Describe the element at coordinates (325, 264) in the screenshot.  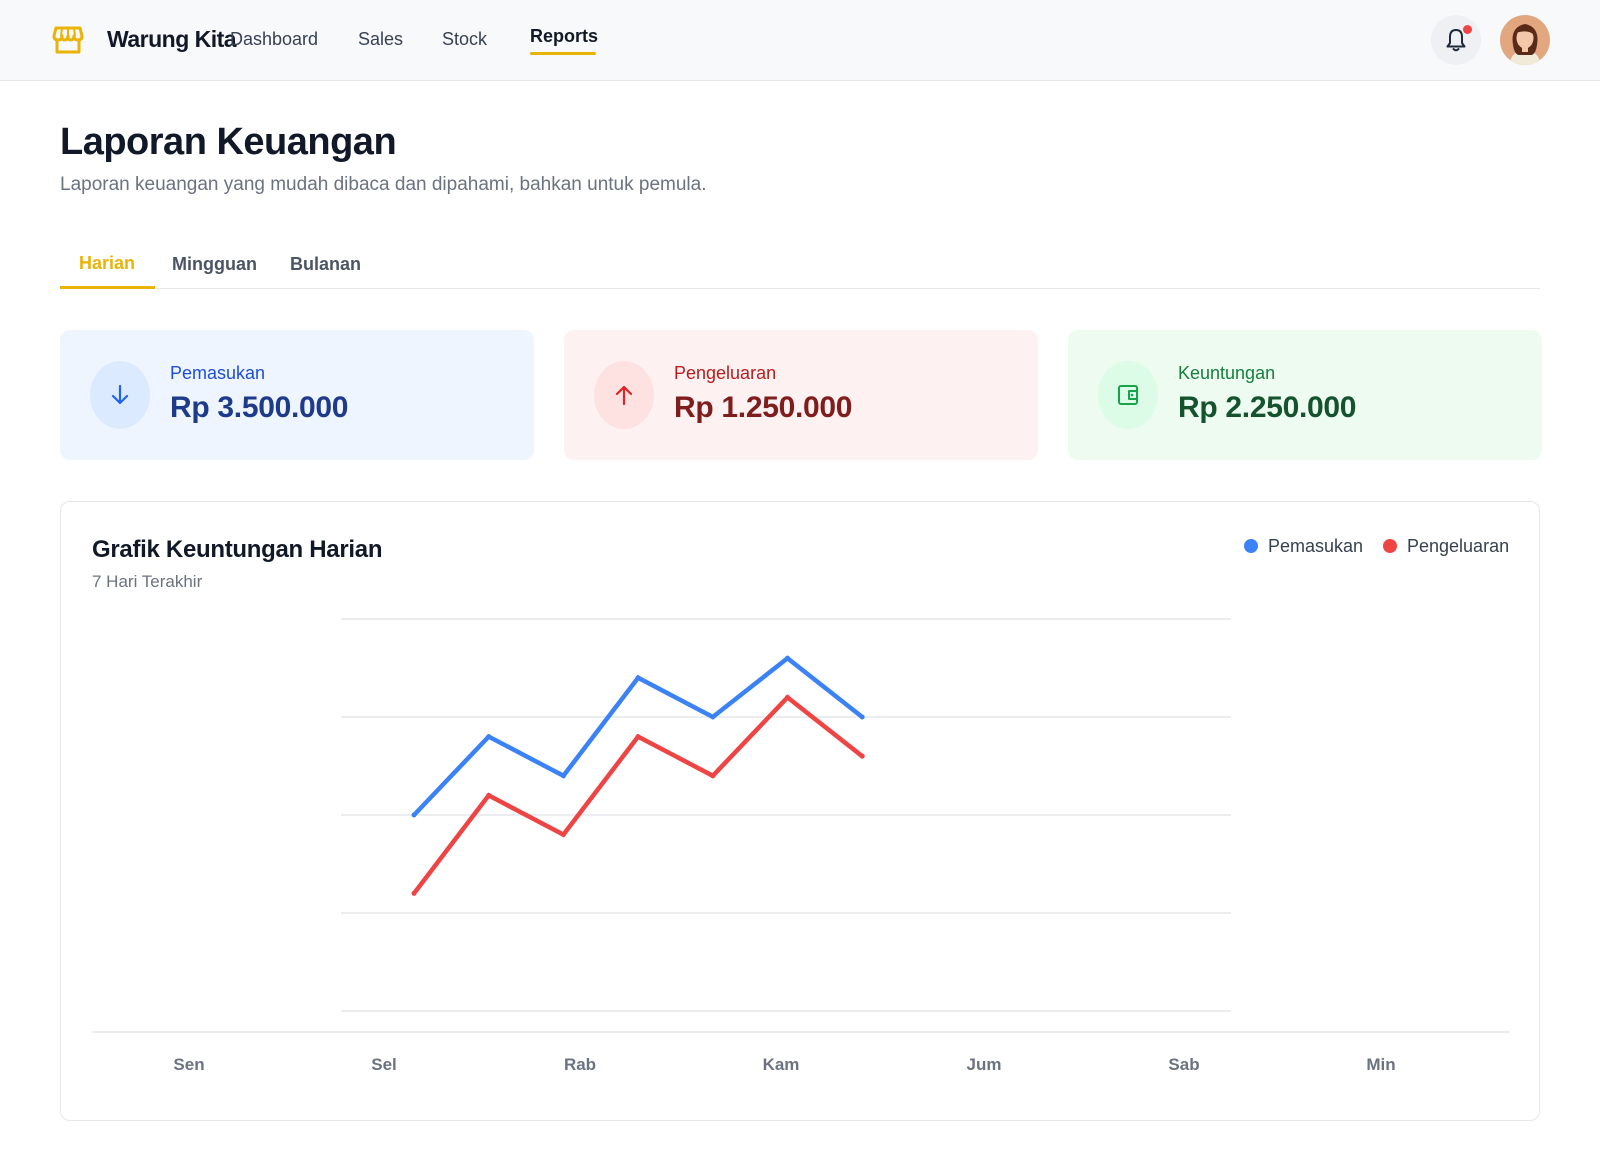
I see `tab-bulanan: Bulanan` at that location.